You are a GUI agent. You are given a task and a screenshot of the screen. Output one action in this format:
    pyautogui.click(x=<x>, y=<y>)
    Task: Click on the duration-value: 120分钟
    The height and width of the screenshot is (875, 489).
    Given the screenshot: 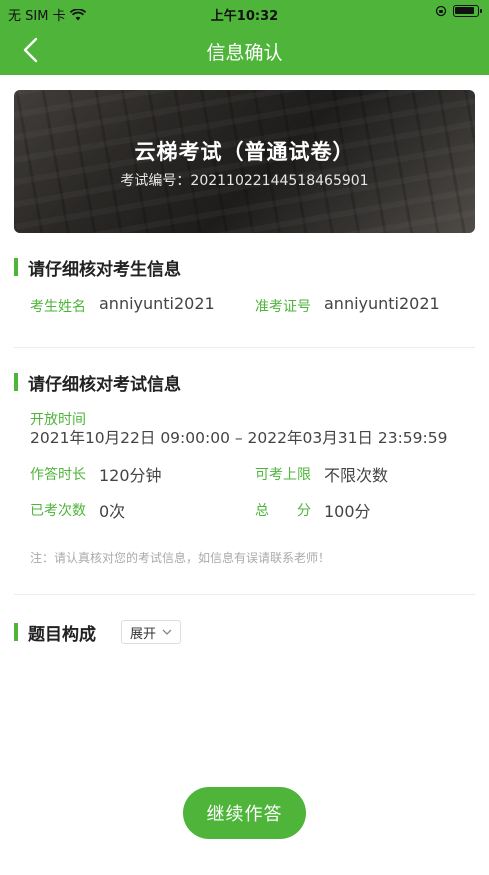 What is the action you would take?
    pyautogui.click(x=130, y=475)
    